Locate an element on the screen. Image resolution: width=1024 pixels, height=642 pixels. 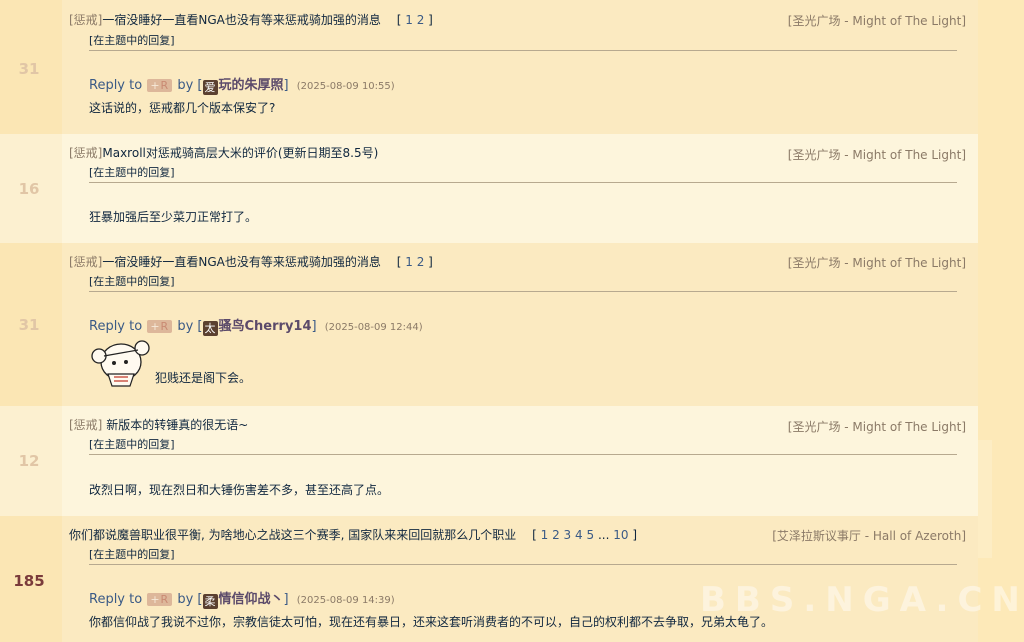
page-link: 3 is located at coordinates (568, 535).